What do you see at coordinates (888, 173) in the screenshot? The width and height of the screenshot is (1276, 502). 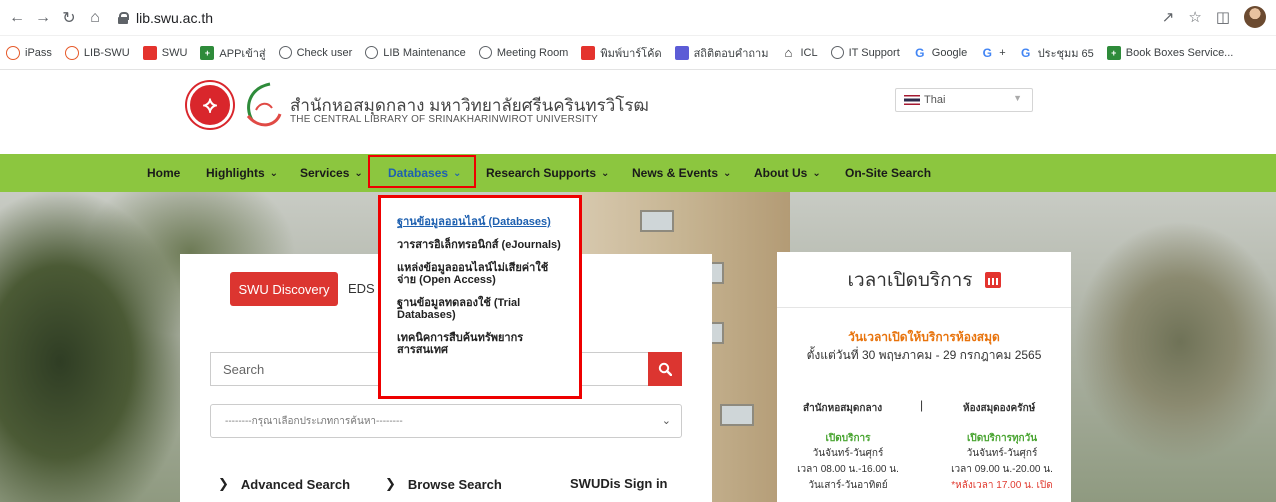 I see `nav-onsite-search: On-Site Search` at bounding box center [888, 173].